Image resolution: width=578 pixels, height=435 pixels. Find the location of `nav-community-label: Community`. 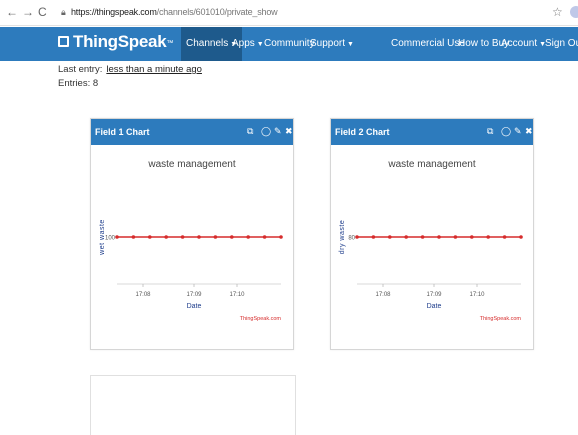

nav-community-label: Community is located at coordinates (289, 43).